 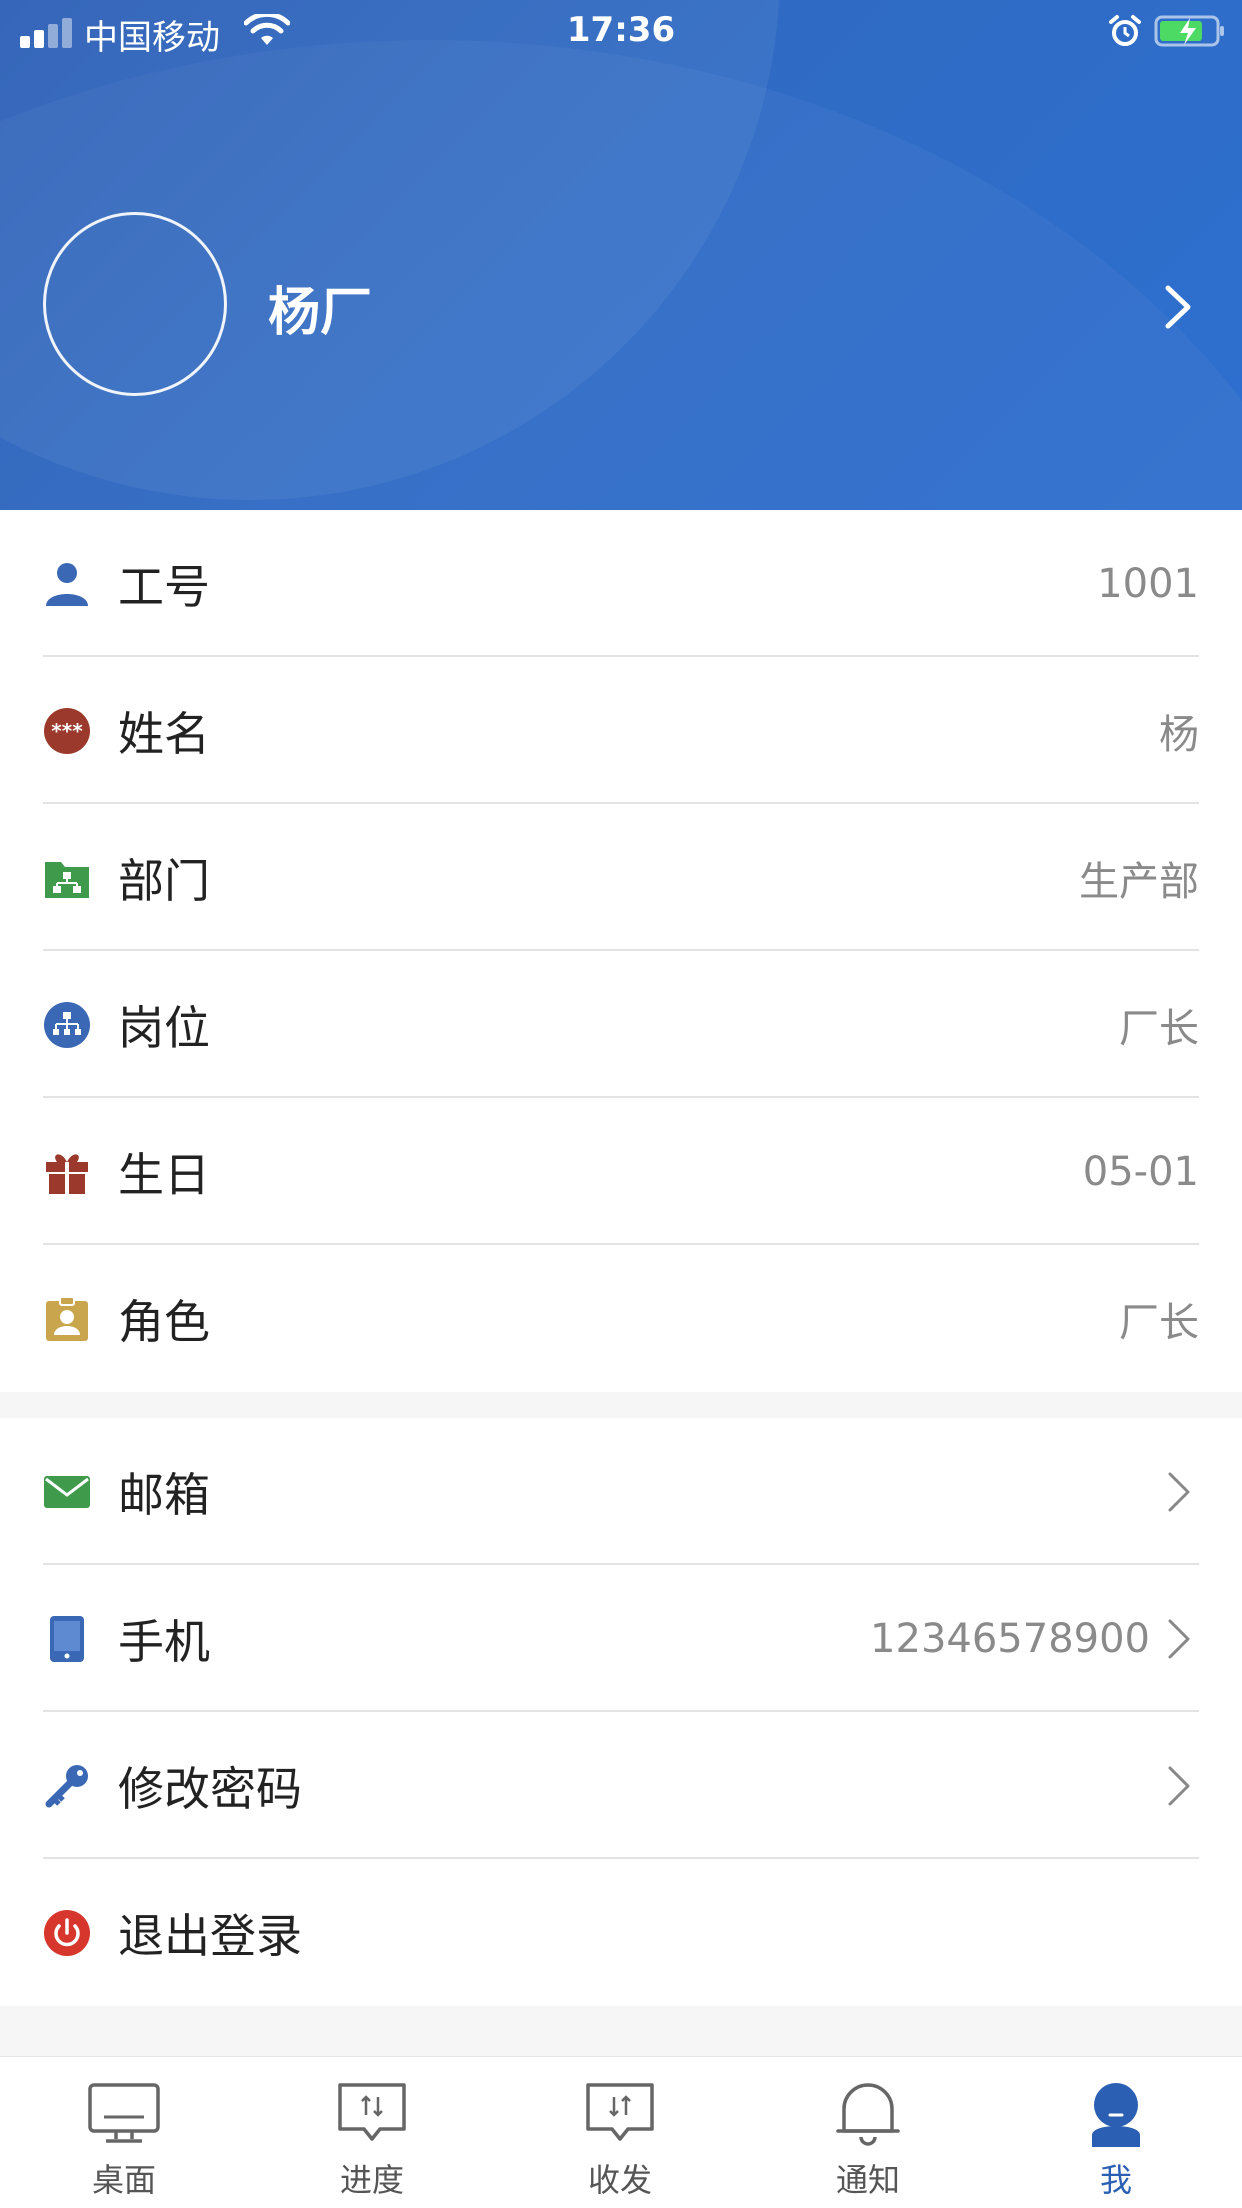 What do you see at coordinates (123, 2180) in the screenshot?
I see `tab-label: 桌面` at bounding box center [123, 2180].